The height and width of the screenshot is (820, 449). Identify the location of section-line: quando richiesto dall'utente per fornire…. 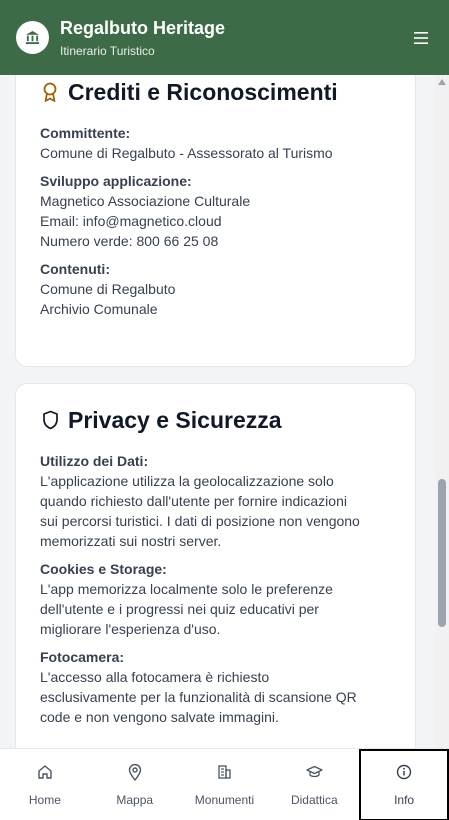
(193, 501).